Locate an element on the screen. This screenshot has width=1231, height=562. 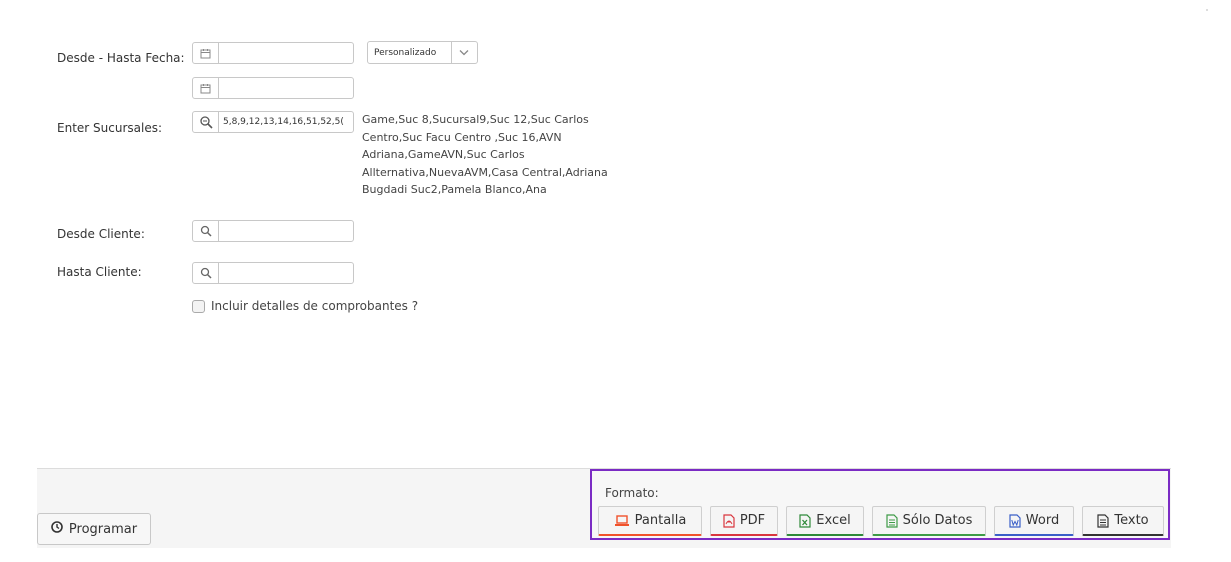
date-from-input is located at coordinates (286, 53).